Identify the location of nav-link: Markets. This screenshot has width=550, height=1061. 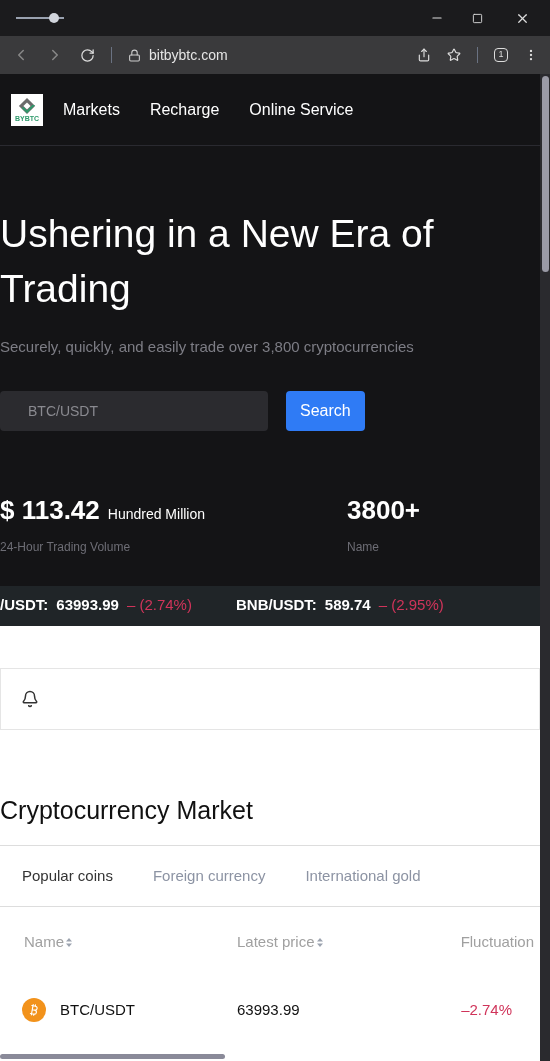
(91, 109).